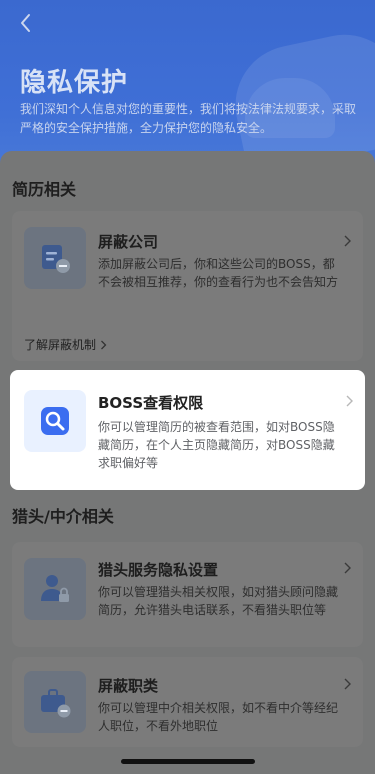  I want to click on back-button, so click(25, 23).